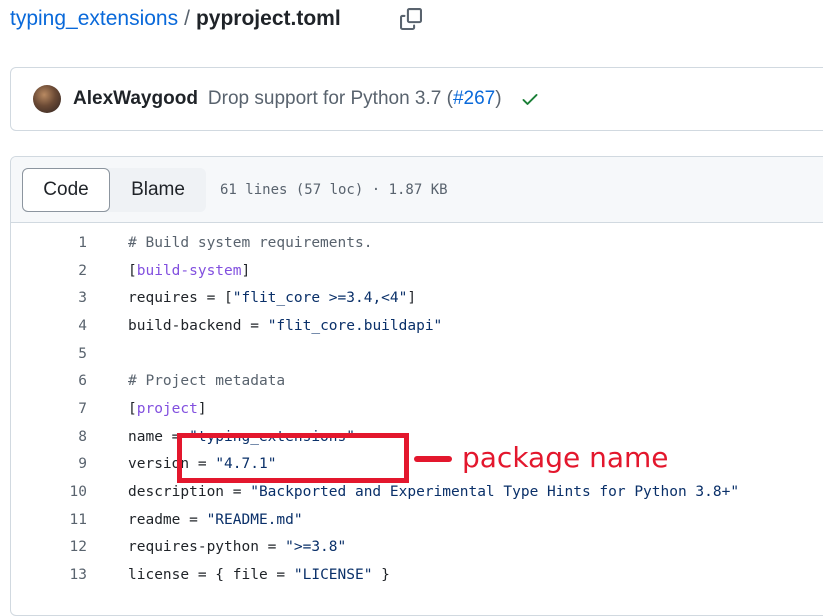  I want to click on code-token: build-backend =, so click(198, 325).